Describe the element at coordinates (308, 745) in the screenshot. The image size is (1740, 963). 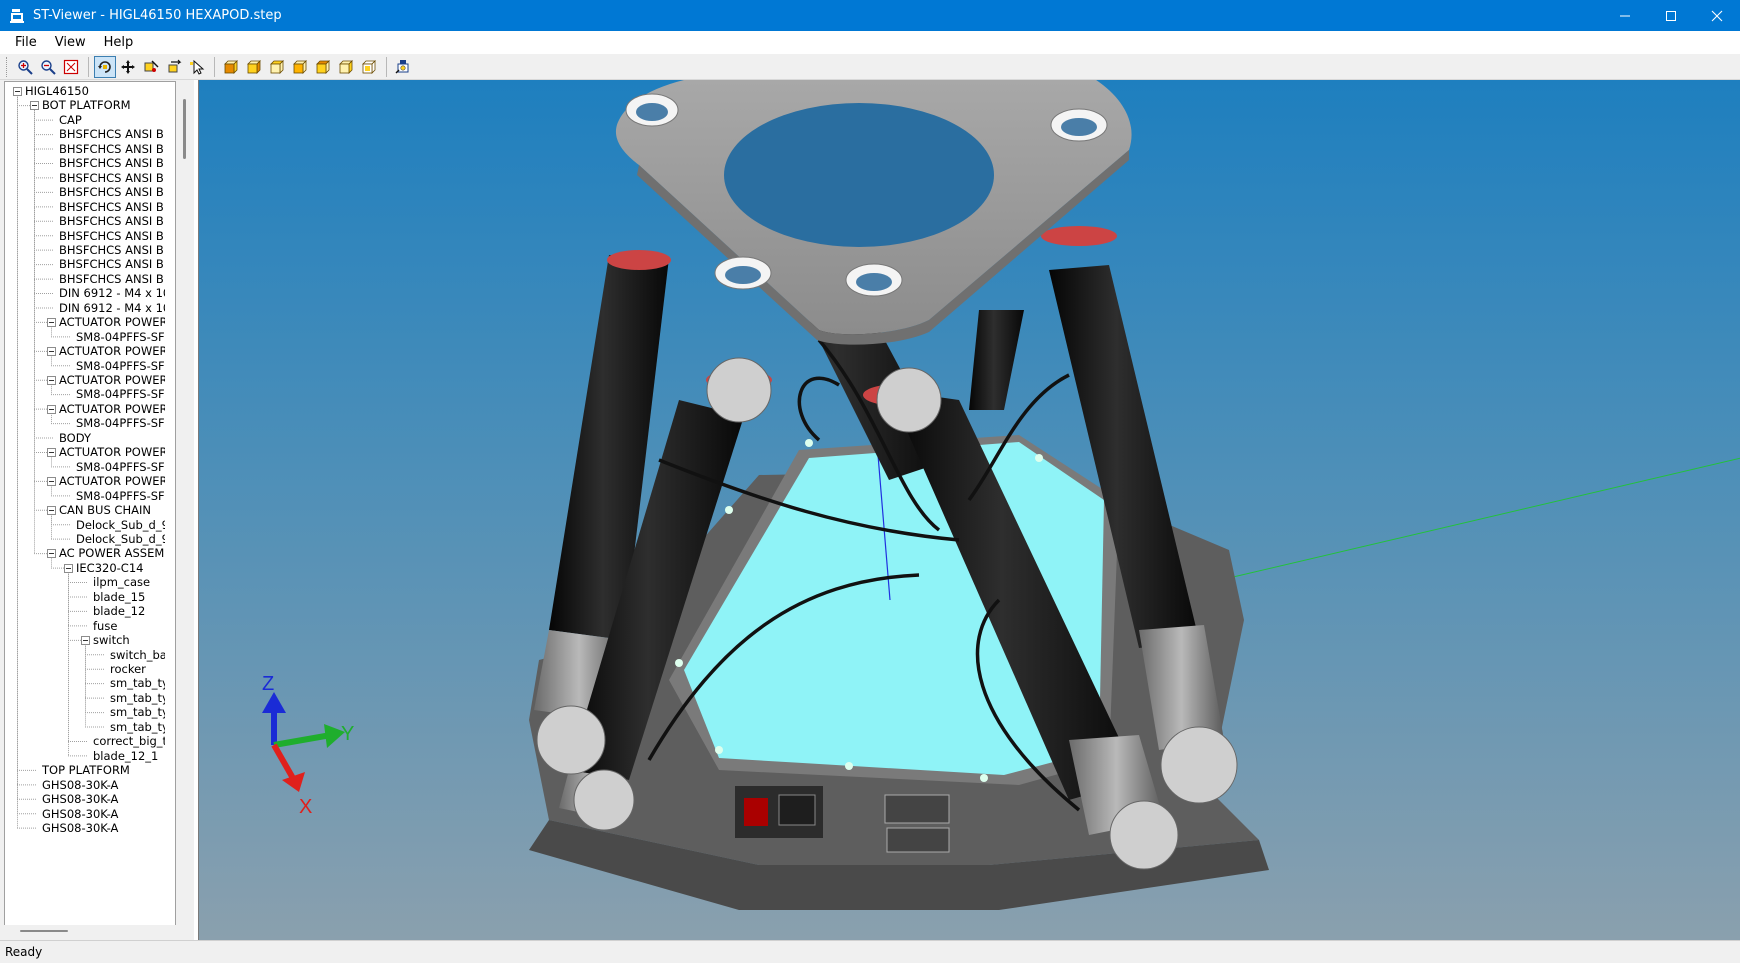
I see `axis-triad: Z Y X` at that location.